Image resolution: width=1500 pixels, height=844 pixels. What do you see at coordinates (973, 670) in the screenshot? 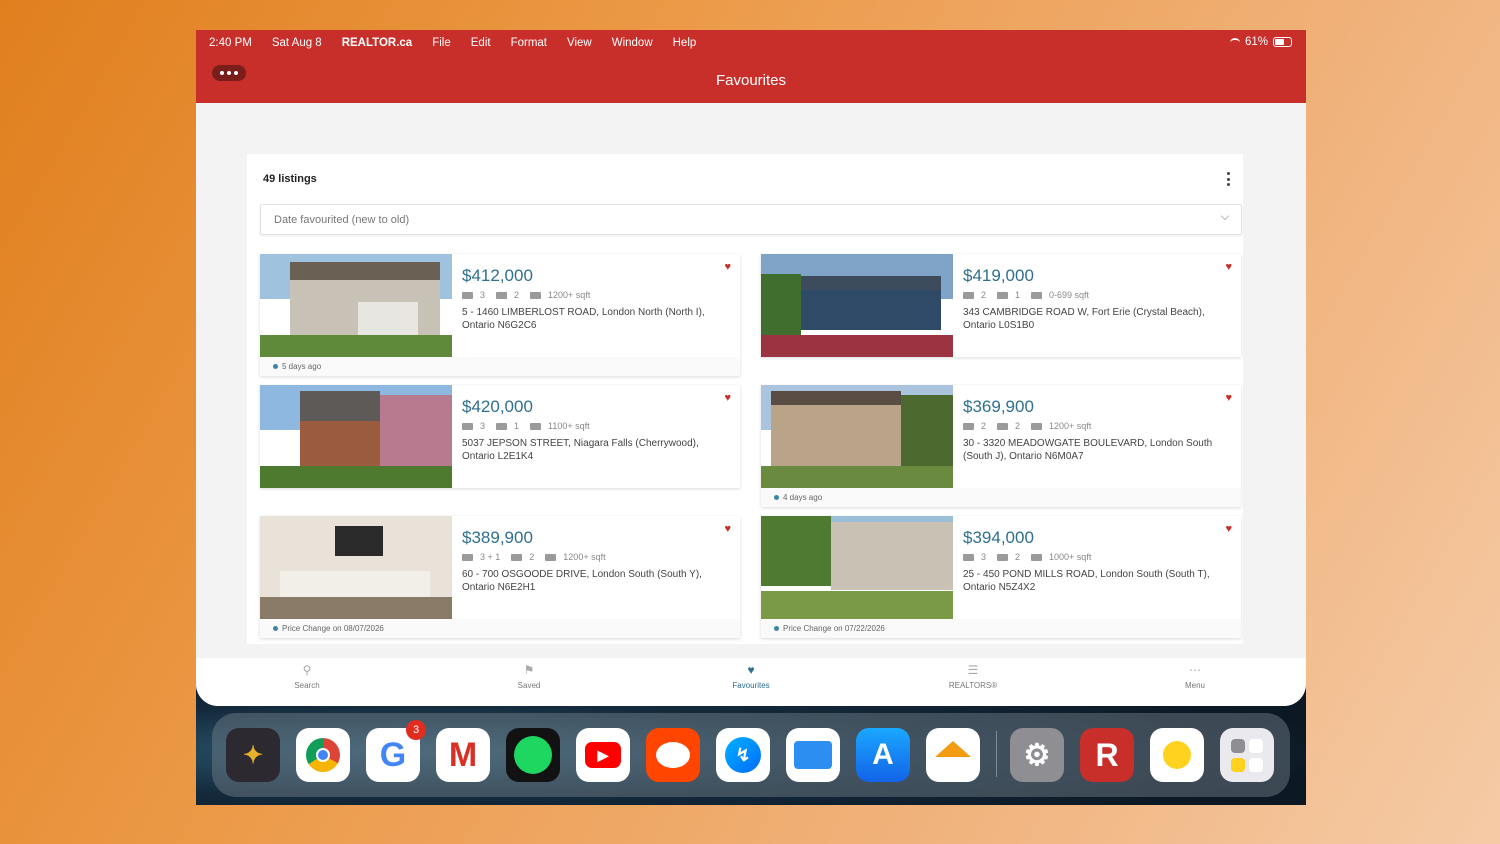
I see `realtors-icon: ☰` at bounding box center [973, 670].